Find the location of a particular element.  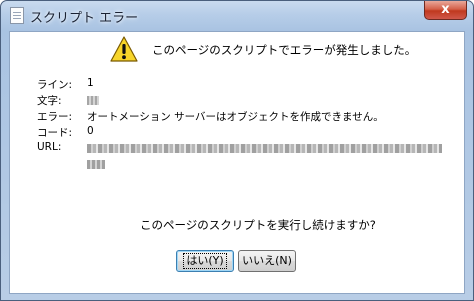

url-label: URL: is located at coordinates (49, 147).